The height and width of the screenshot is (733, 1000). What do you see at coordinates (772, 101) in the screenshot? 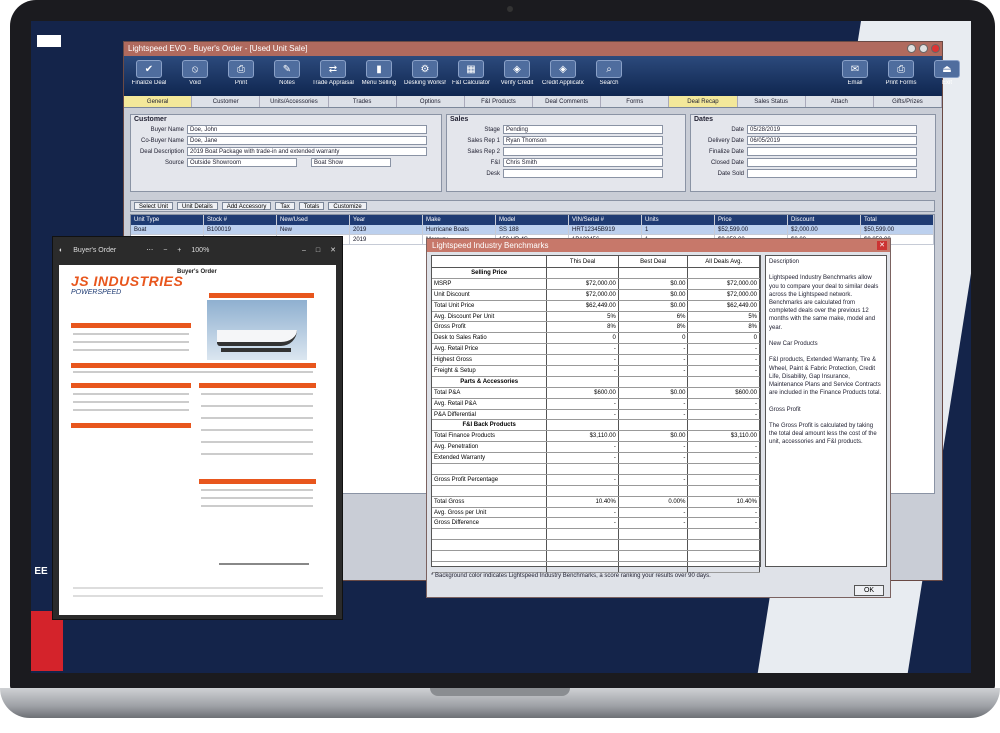
I see `tab-sales-status: Sales Status` at bounding box center [772, 101].